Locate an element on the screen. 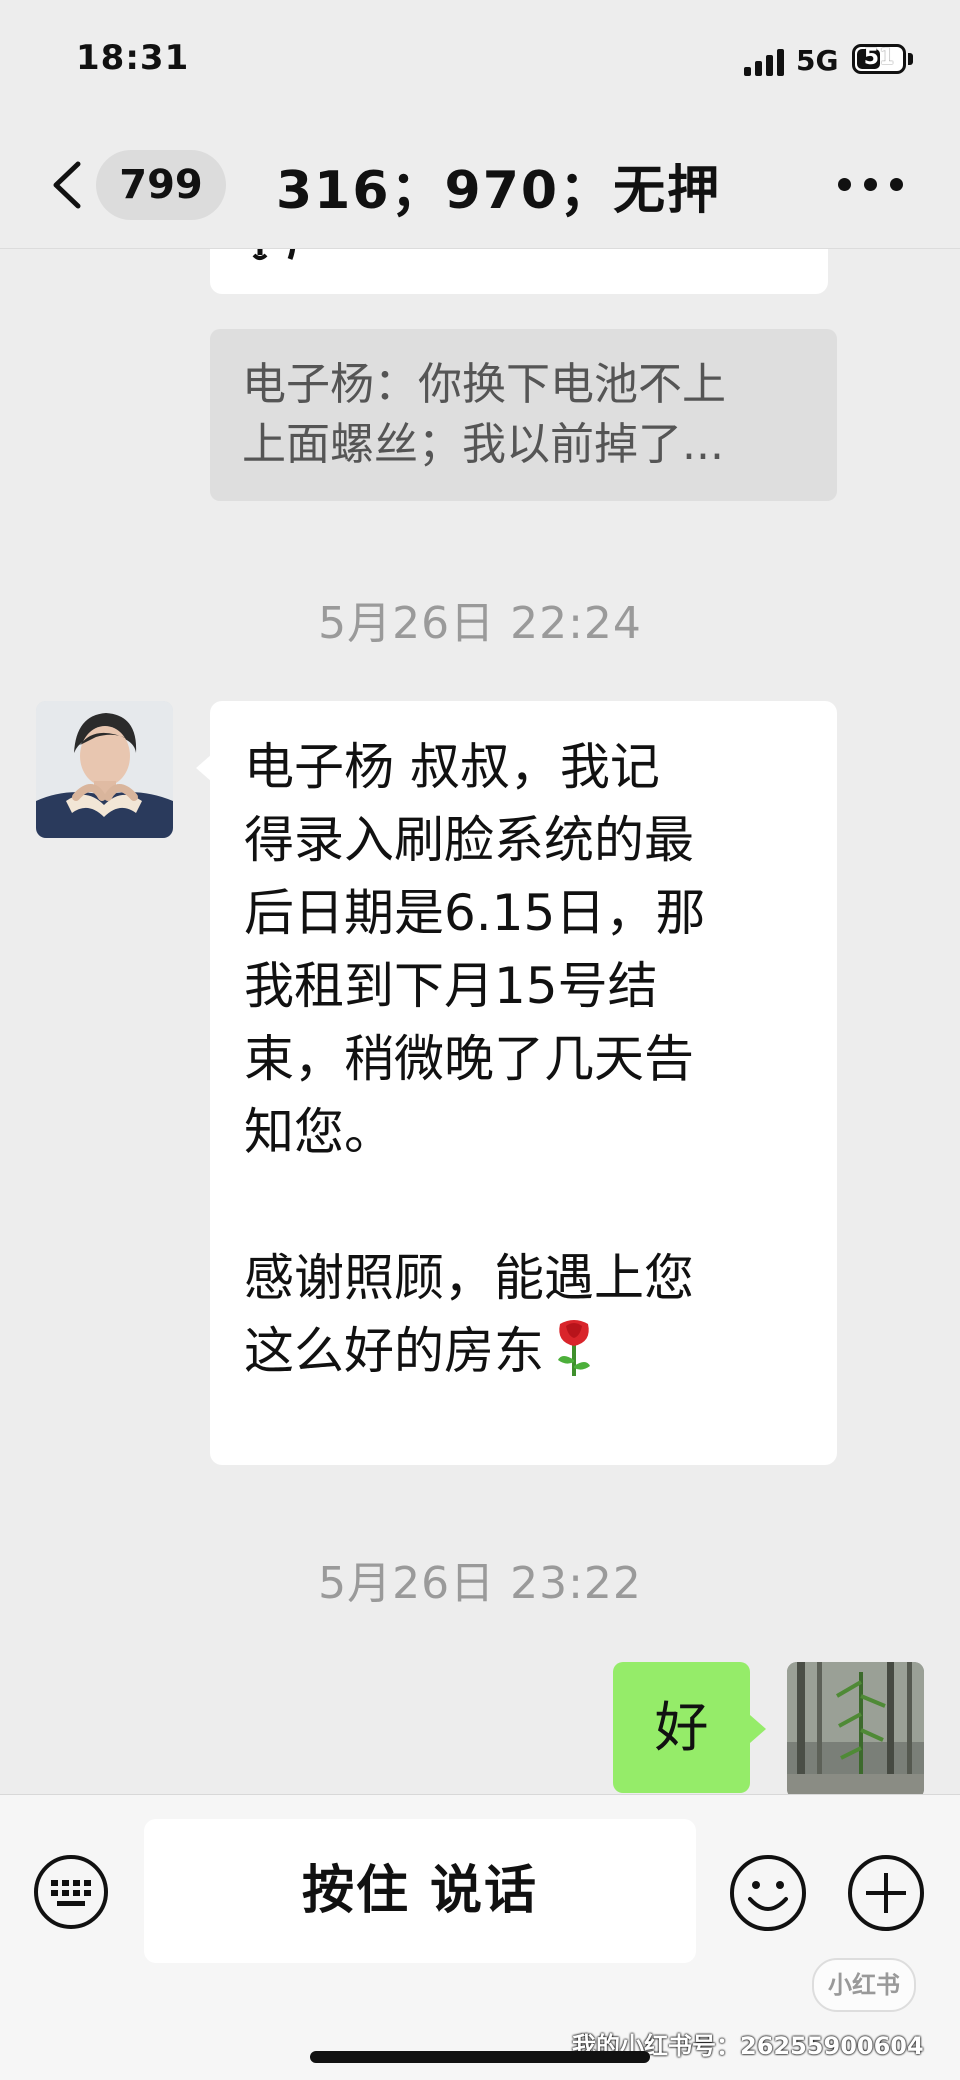 Image resolution: width=960 pixels, height=2080 pixels. status-bar: 18:31 5G 51 is located at coordinates (480, 60).